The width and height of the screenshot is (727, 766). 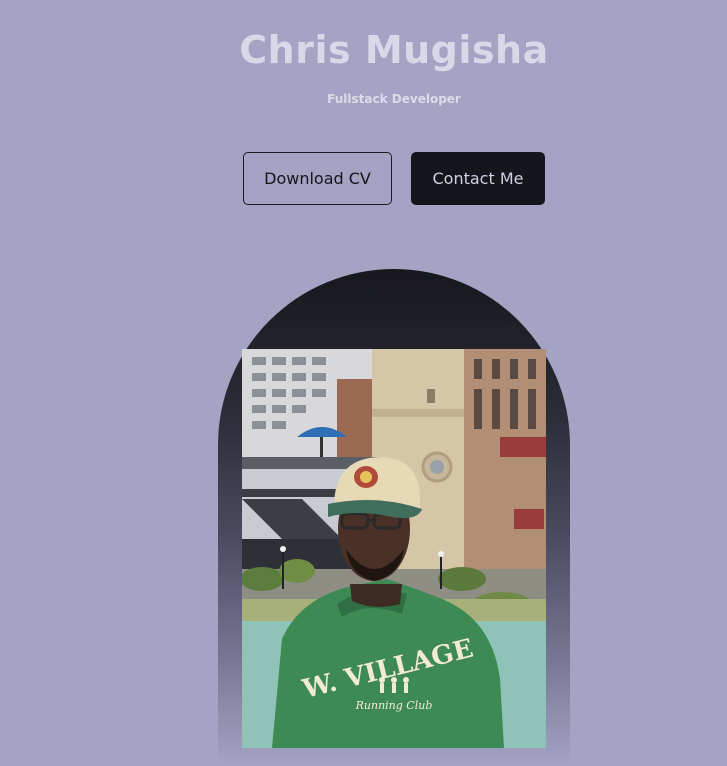 I want to click on hero-name: Chris Mugisha, so click(x=394, y=50).